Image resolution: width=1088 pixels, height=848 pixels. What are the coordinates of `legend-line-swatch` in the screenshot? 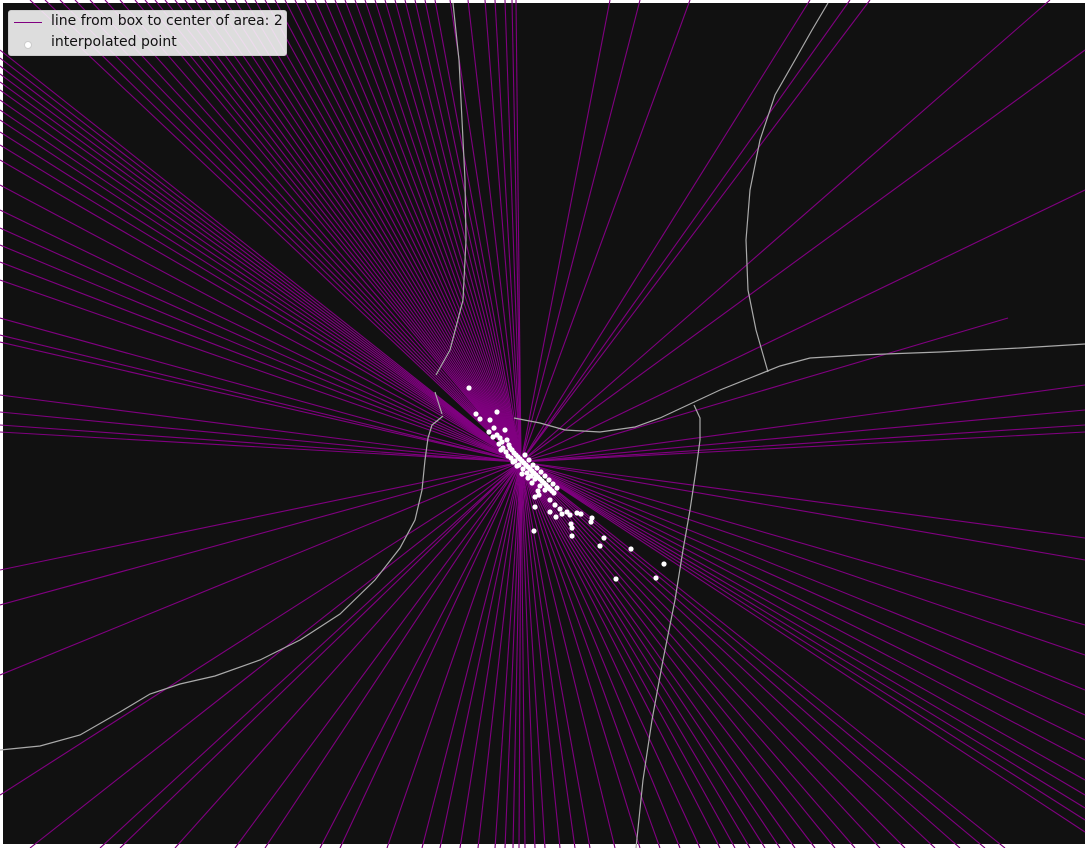 It's located at (28, 23).